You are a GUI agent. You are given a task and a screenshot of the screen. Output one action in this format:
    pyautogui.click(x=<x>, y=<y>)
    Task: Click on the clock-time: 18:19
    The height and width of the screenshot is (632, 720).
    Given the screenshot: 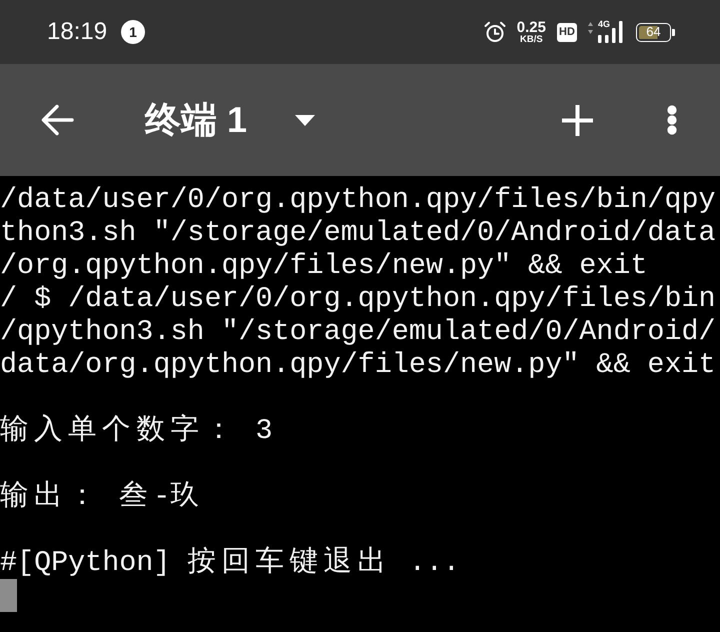 What is the action you would take?
    pyautogui.click(x=77, y=32)
    